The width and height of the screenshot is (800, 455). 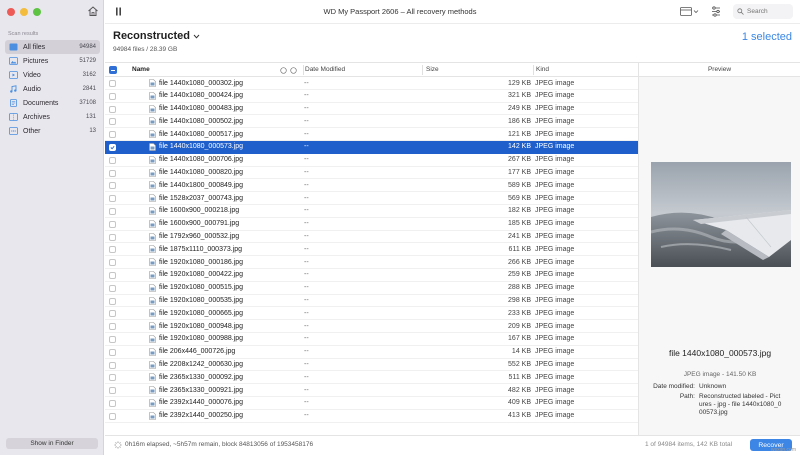 What do you see at coordinates (52, 443) in the screenshot?
I see `show-in-finder-button: Show in Finder` at bounding box center [52, 443].